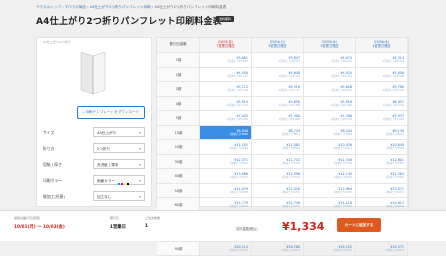 This screenshot has height=256, width=446. What do you see at coordinates (359, 225) in the screenshot?
I see `add-to-cart-button: カートに追加する` at bounding box center [359, 225].